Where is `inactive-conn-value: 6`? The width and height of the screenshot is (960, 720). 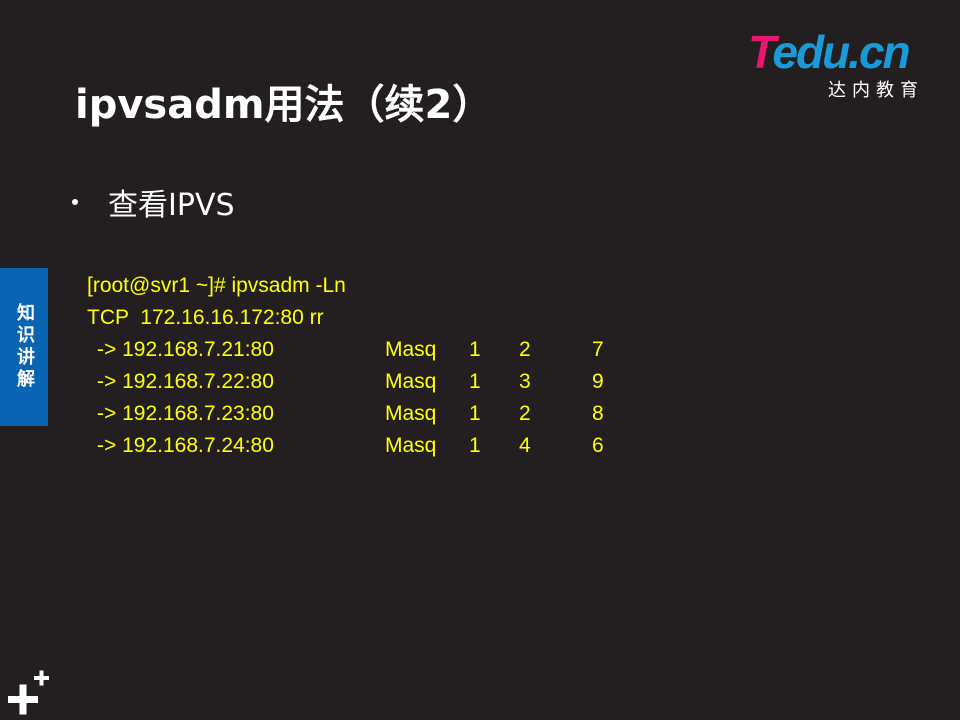 inactive-conn-value: 6 is located at coordinates (598, 445).